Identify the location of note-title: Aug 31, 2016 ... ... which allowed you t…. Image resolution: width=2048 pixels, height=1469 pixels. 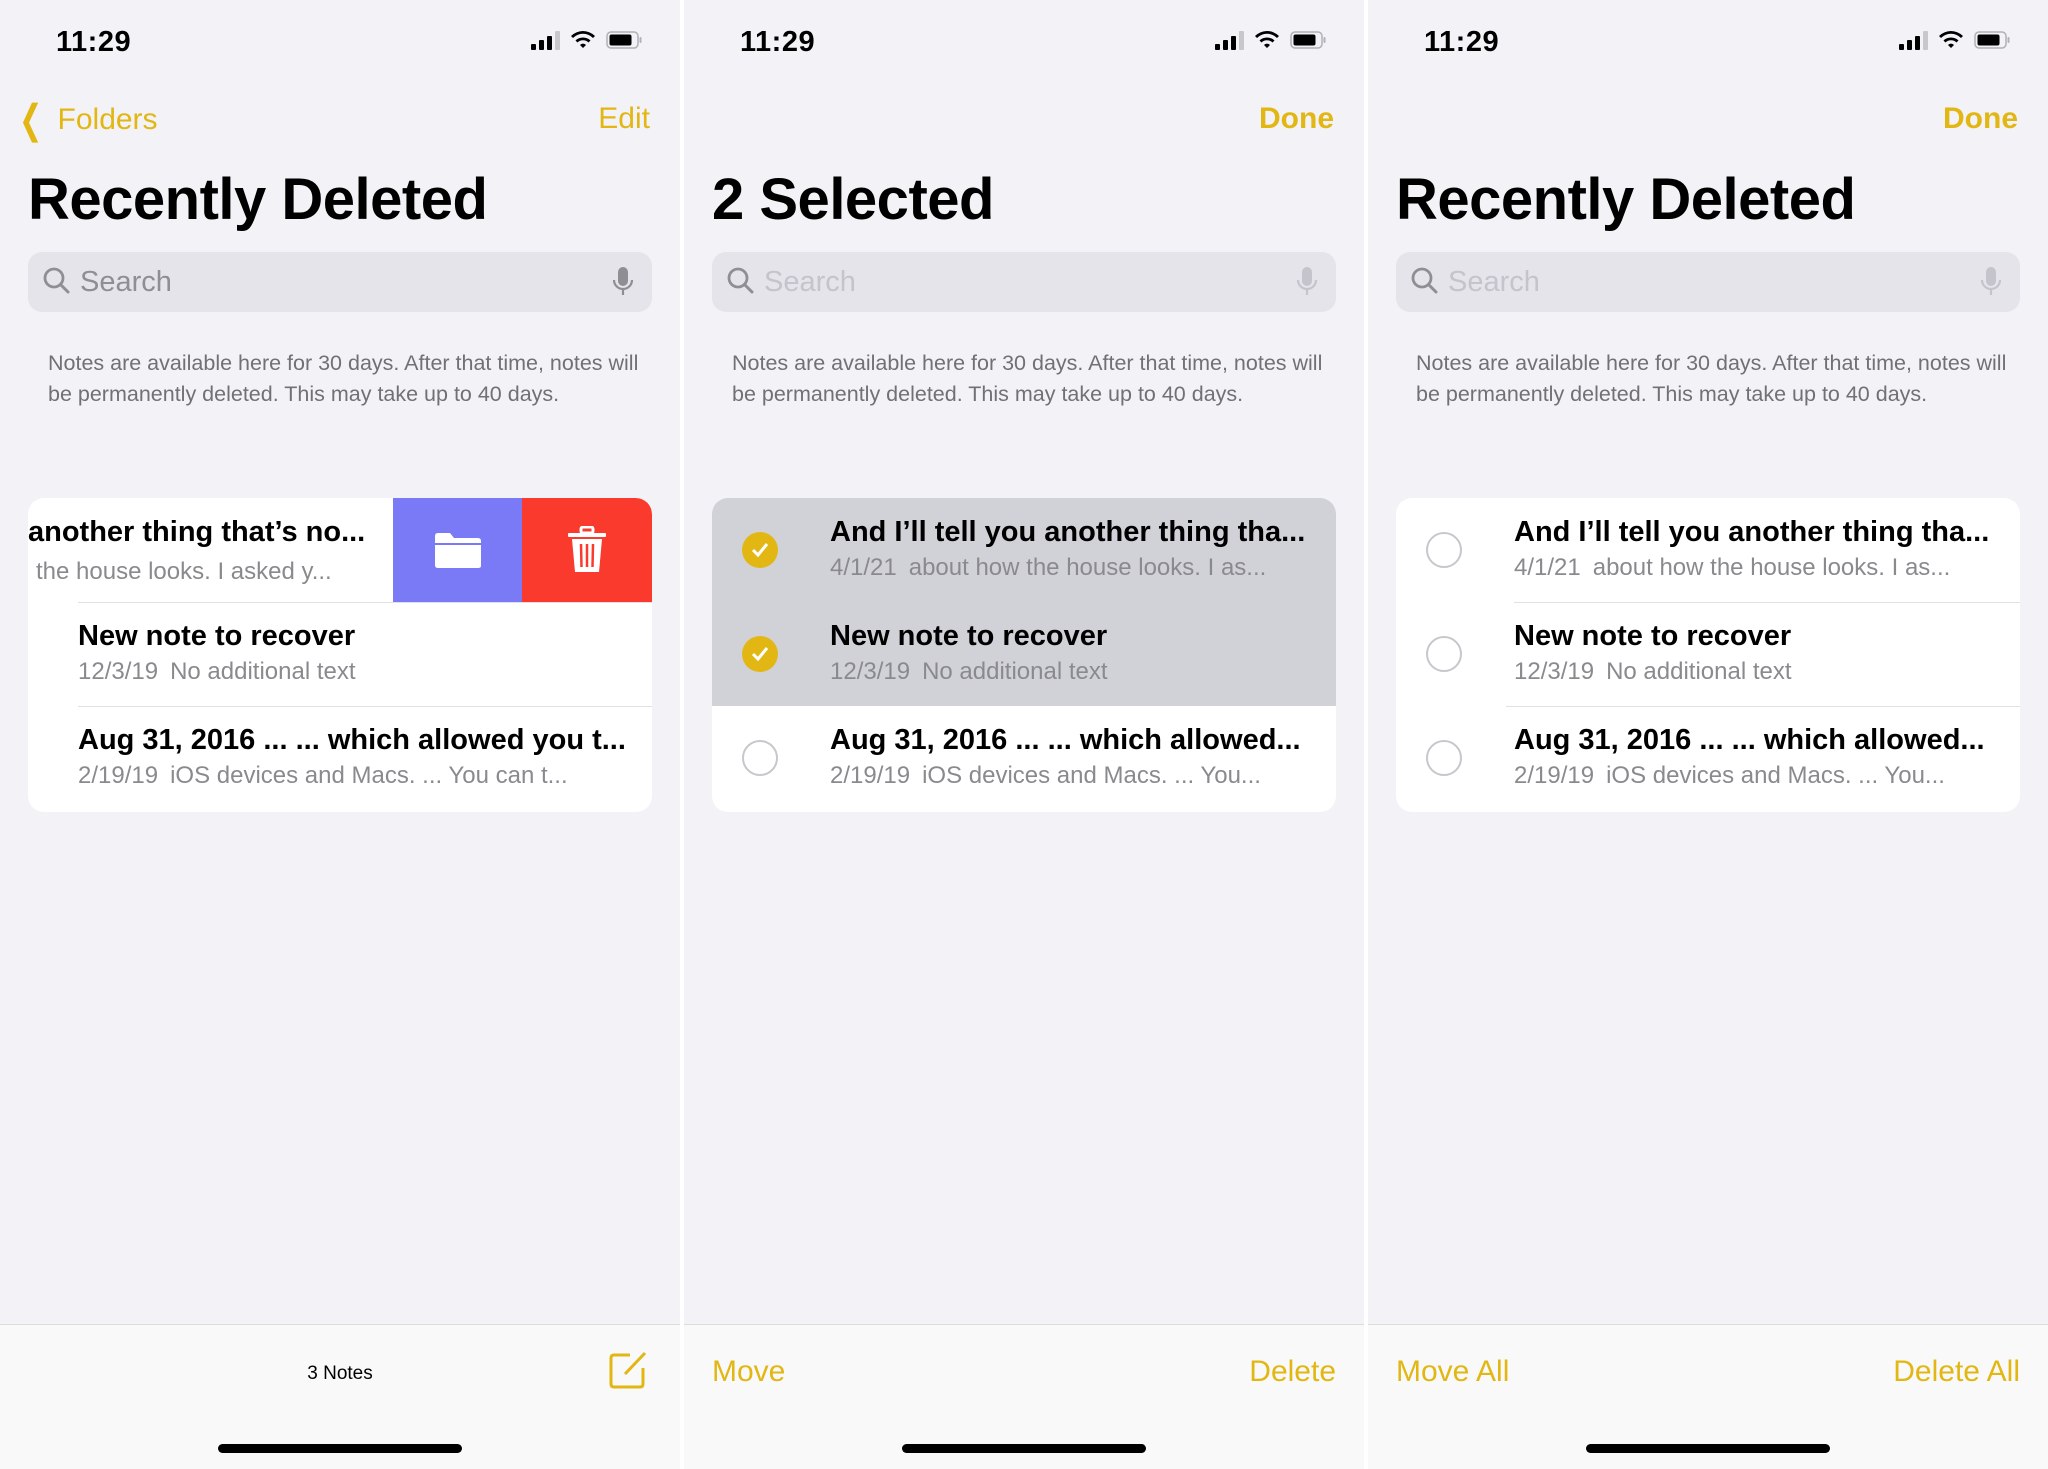
(352, 740).